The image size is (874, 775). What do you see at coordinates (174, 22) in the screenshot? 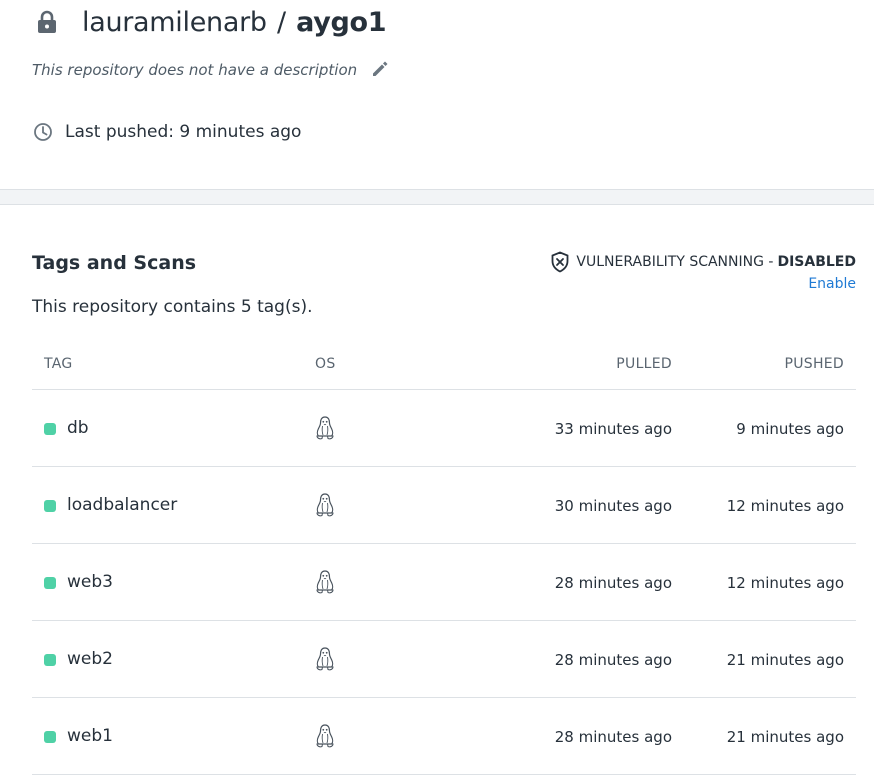
I see `repo-namespace: lauramilenarb` at bounding box center [174, 22].